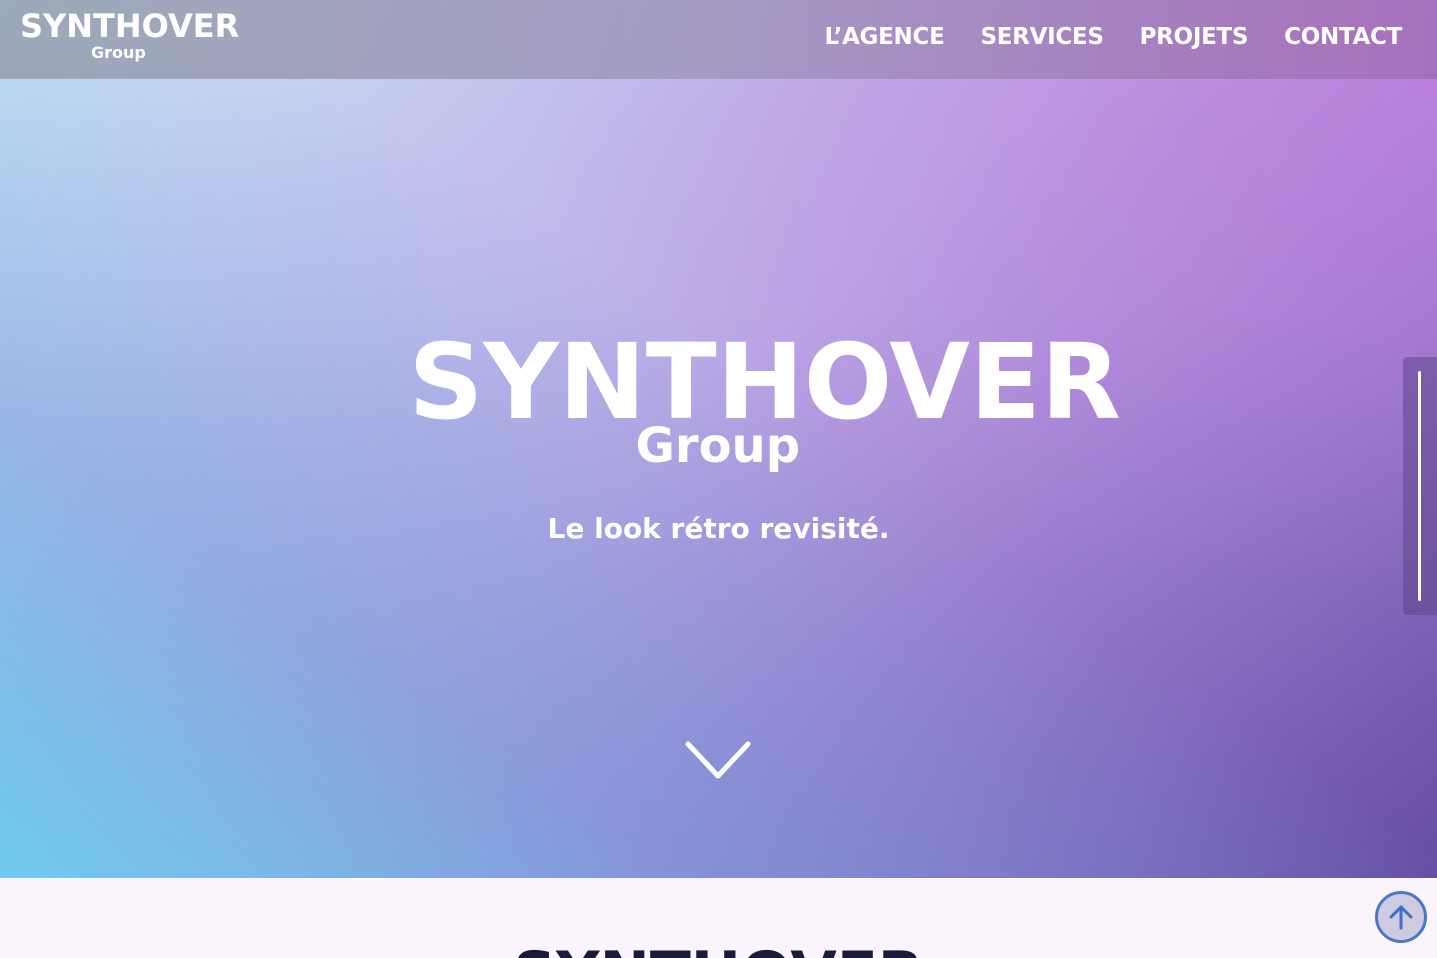 The width and height of the screenshot is (1437, 958). I want to click on brand-logo-link: SYNTHOVER Group, so click(129, 36).